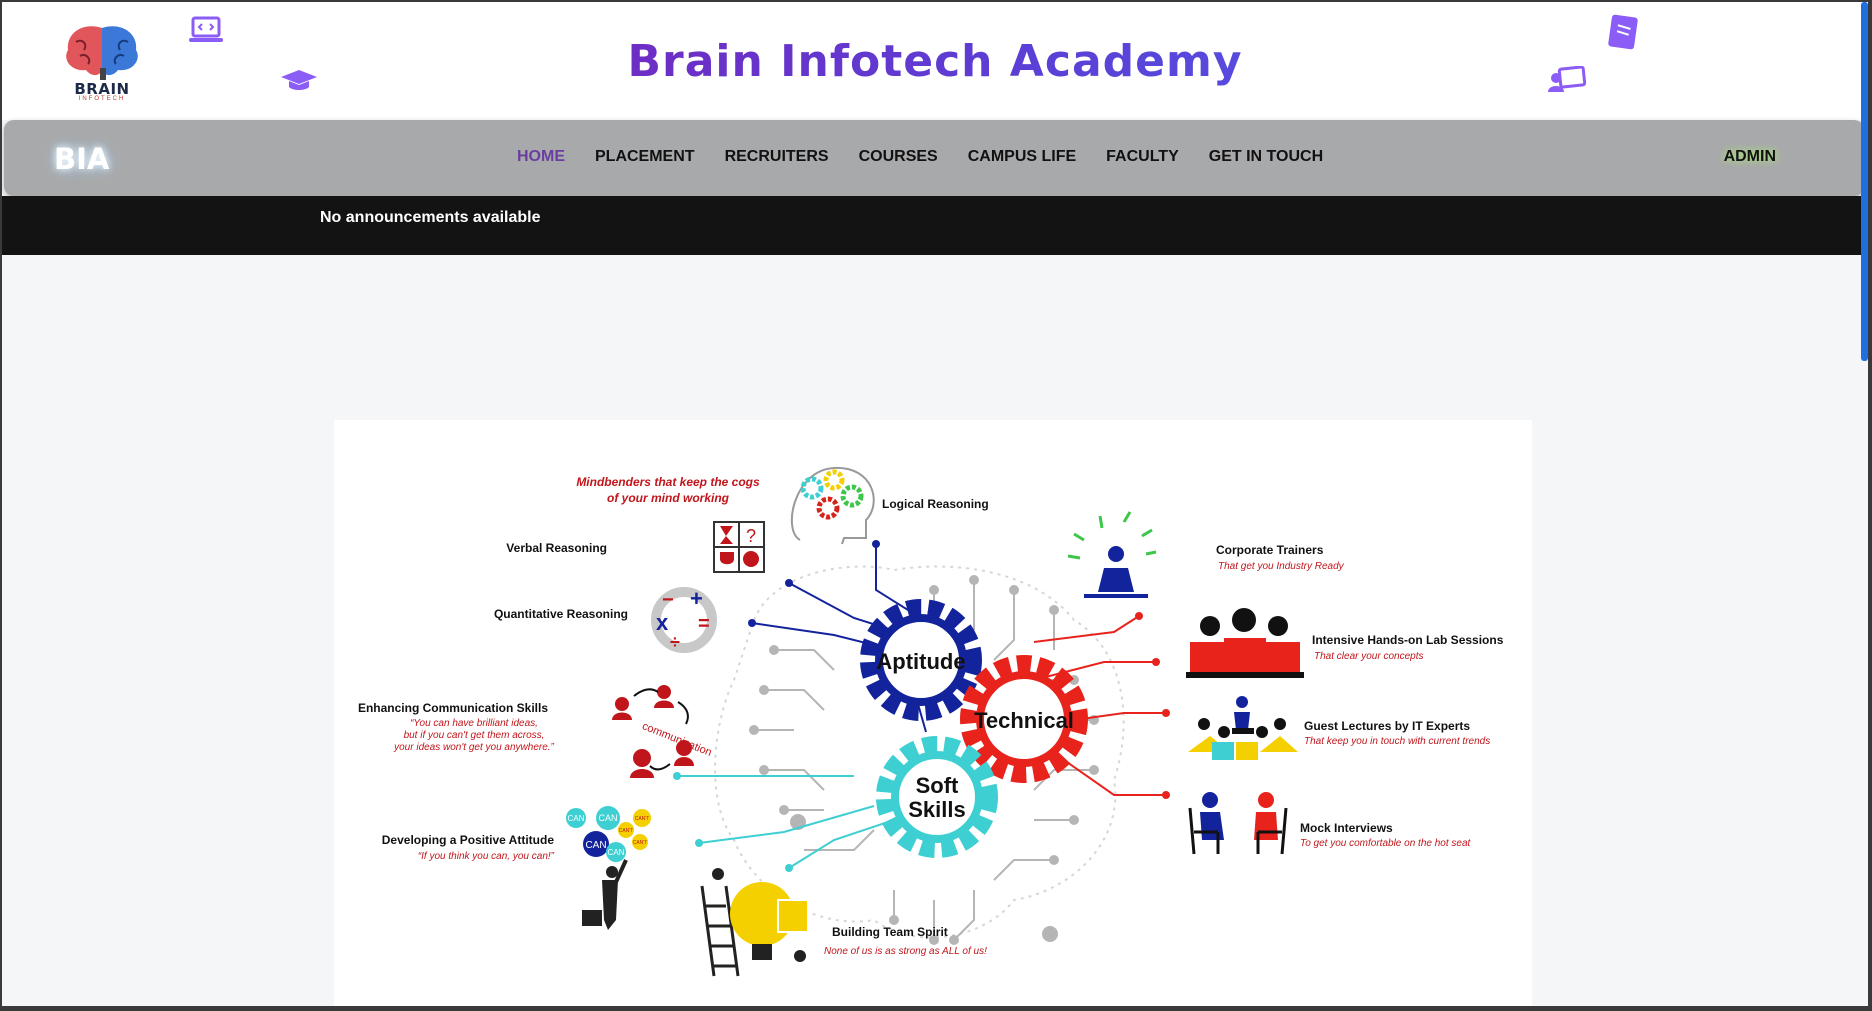  Describe the element at coordinates (473, 747) in the screenshot. I see `communication-quote-line3: your ideas won't get you anywhere.”` at that location.